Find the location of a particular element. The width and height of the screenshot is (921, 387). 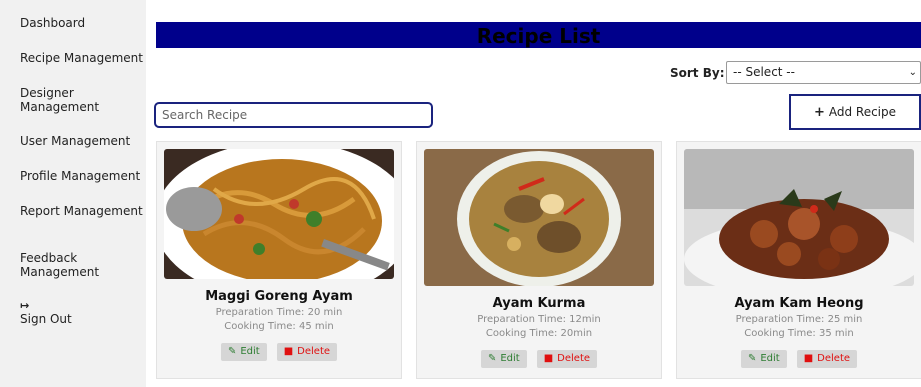

recipe-cook-time: Cooking Time: 45 min is located at coordinates (279, 326).